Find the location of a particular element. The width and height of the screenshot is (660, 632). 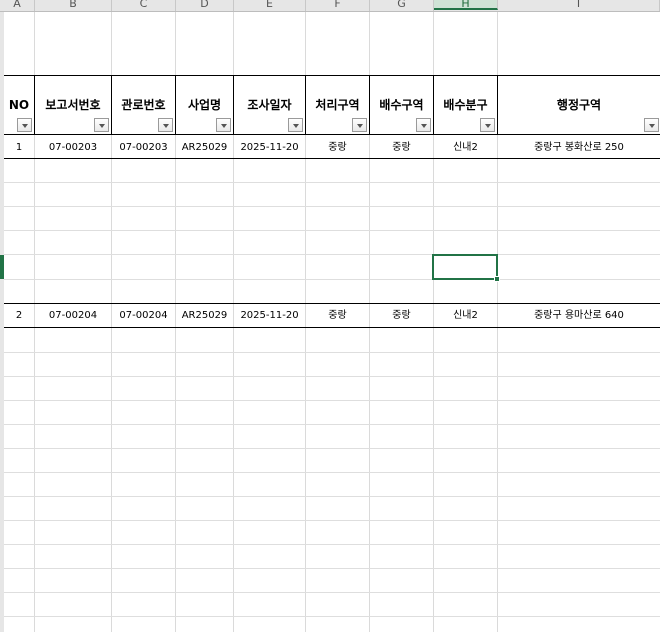

header-project-name: 사업명 is located at coordinates (204, 105).